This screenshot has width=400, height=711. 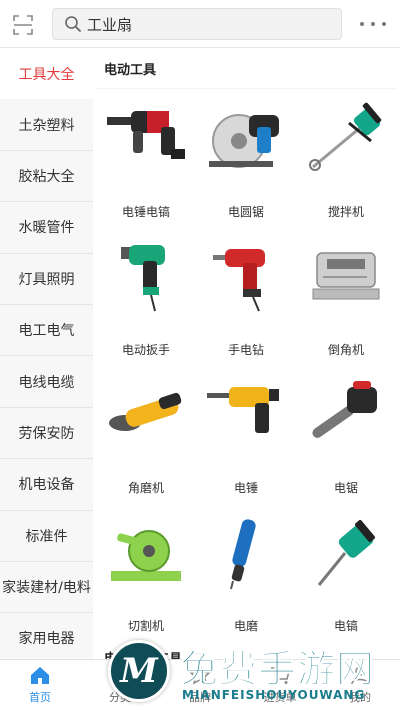 I want to click on nav-cart: 进货单, so click(x=280, y=685).